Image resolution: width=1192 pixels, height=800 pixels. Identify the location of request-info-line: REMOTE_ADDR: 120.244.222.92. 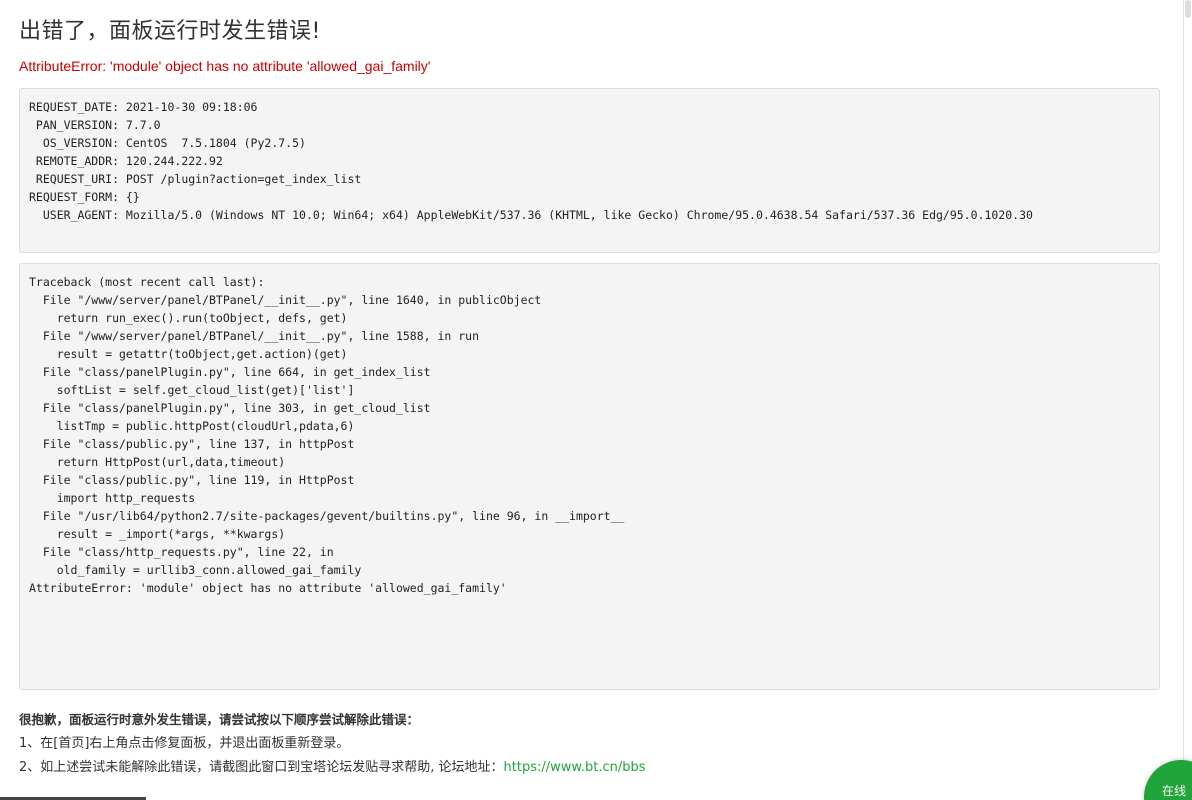
(126, 161).